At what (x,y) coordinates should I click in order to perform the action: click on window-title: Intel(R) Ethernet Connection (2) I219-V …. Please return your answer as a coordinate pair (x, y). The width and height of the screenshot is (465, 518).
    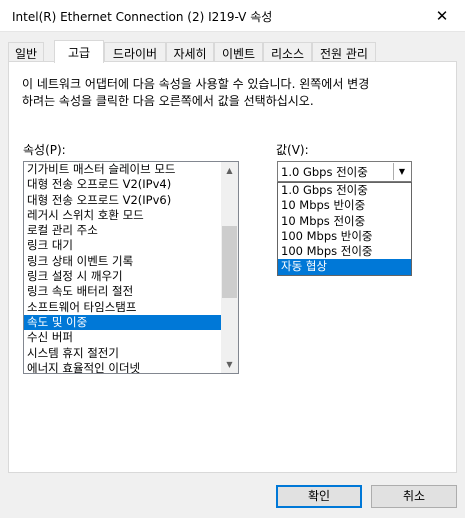
    Looking at the image, I should click on (142, 17).